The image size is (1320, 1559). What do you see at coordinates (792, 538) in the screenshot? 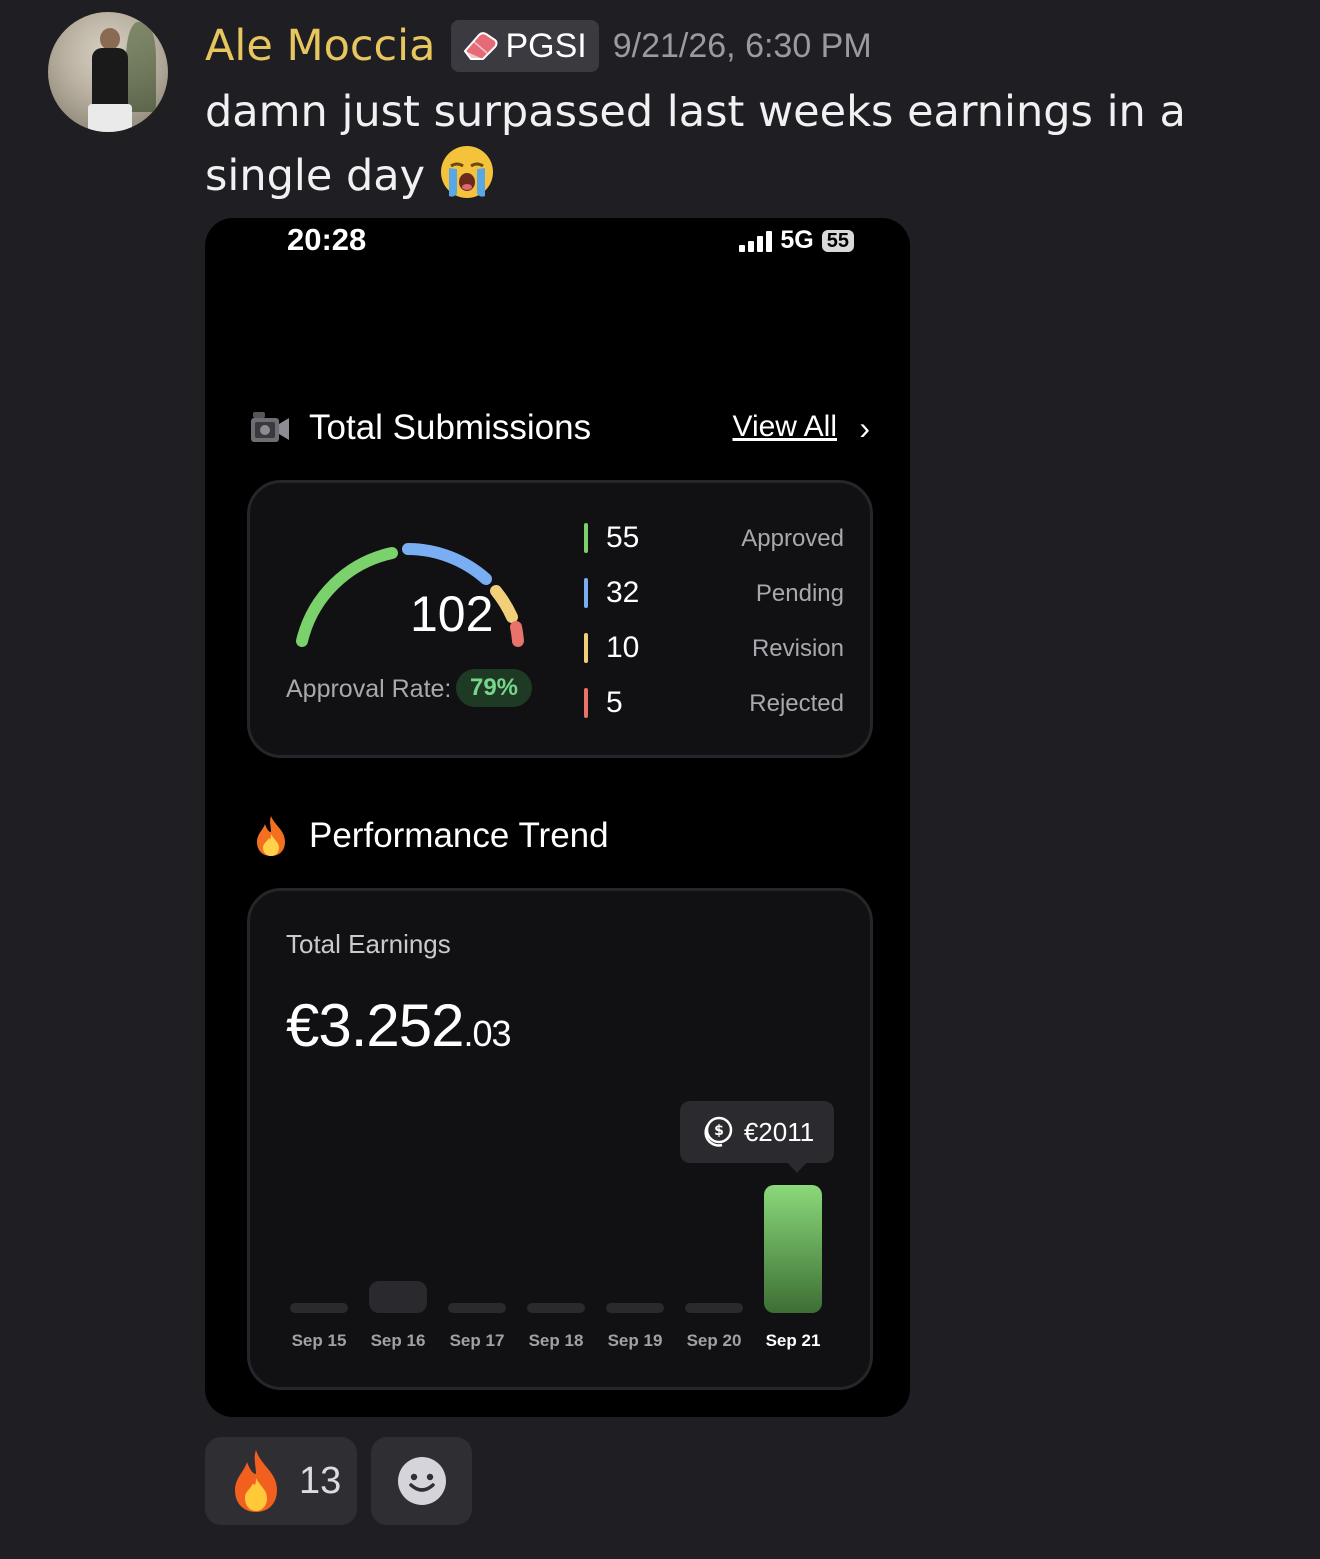
I see `stat-label: Approved` at bounding box center [792, 538].